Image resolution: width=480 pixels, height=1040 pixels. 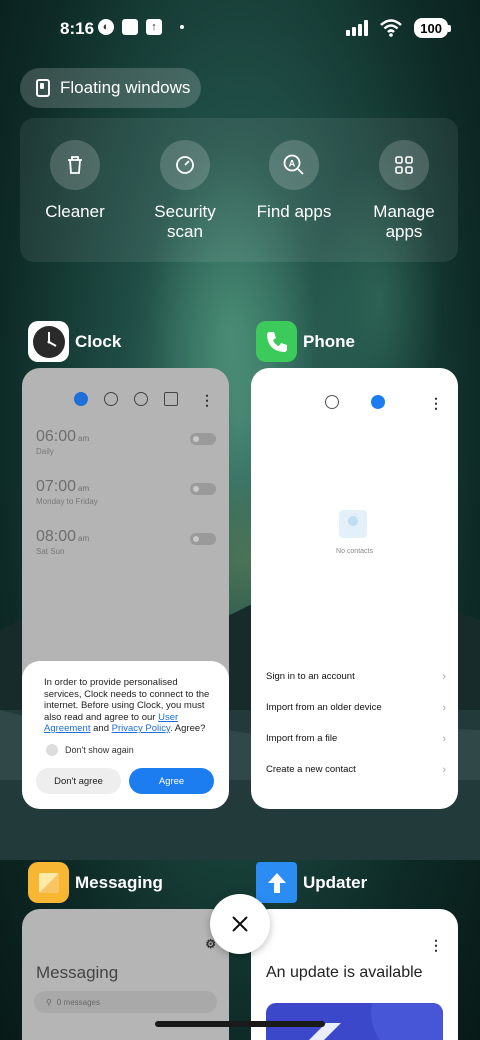 I want to click on clear-all-button, so click(x=240, y=924).